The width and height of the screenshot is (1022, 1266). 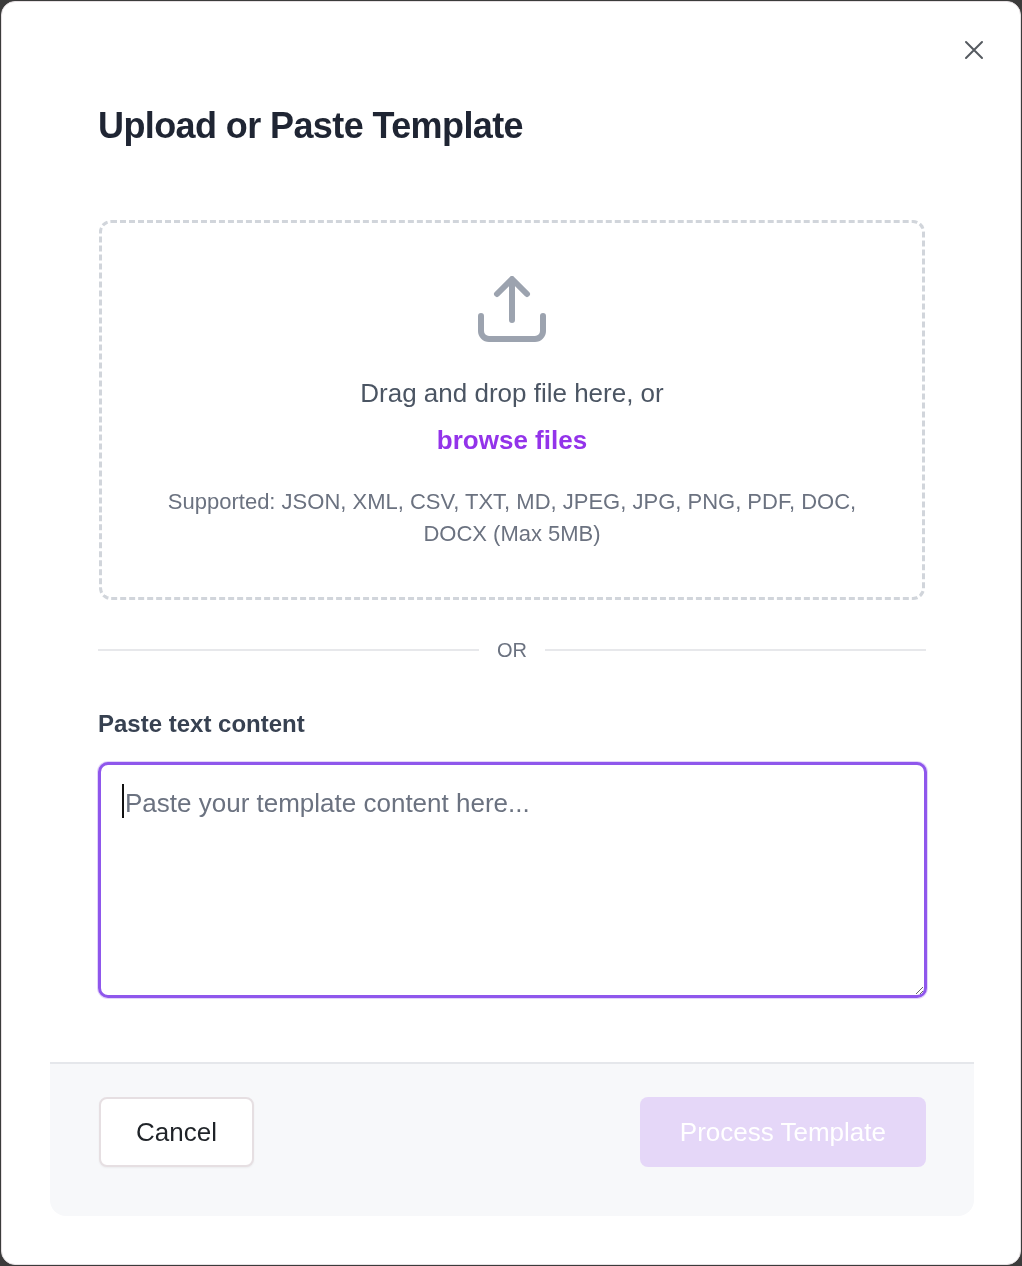 What do you see at coordinates (512, 518) in the screenshot?
I see `supported-formats-text: Supported: JSON, XML, CSV, TXT, MD, JPEG, JPG, PNG, PDF, DOC, DOCX (Max 5MB)` at bounding box center [512, 518].